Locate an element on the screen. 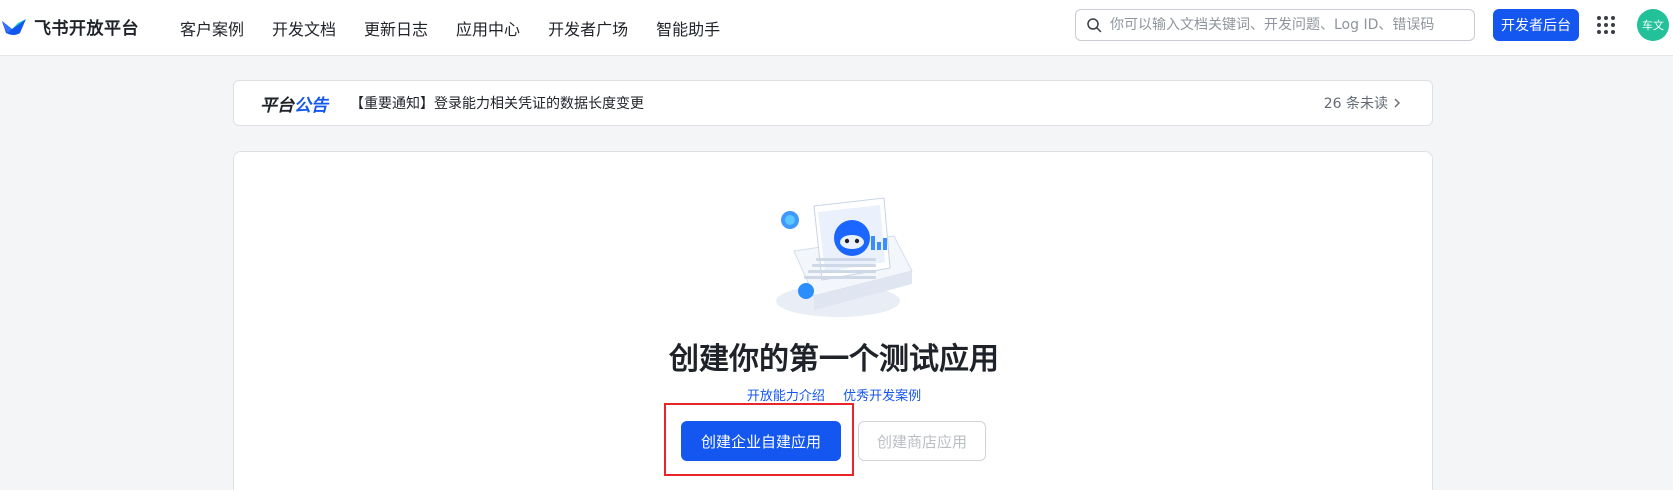 The image size is (1673, 490). user-avatar: 车文 is located at coordinates (1653, 25).